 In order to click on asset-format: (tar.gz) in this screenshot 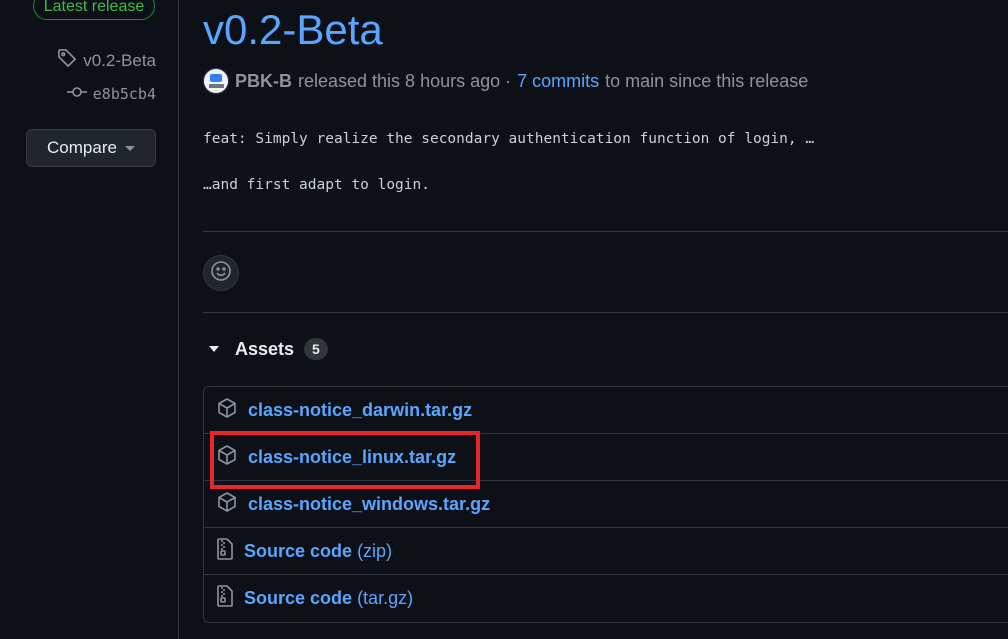, I will do `click(385, 598)`.